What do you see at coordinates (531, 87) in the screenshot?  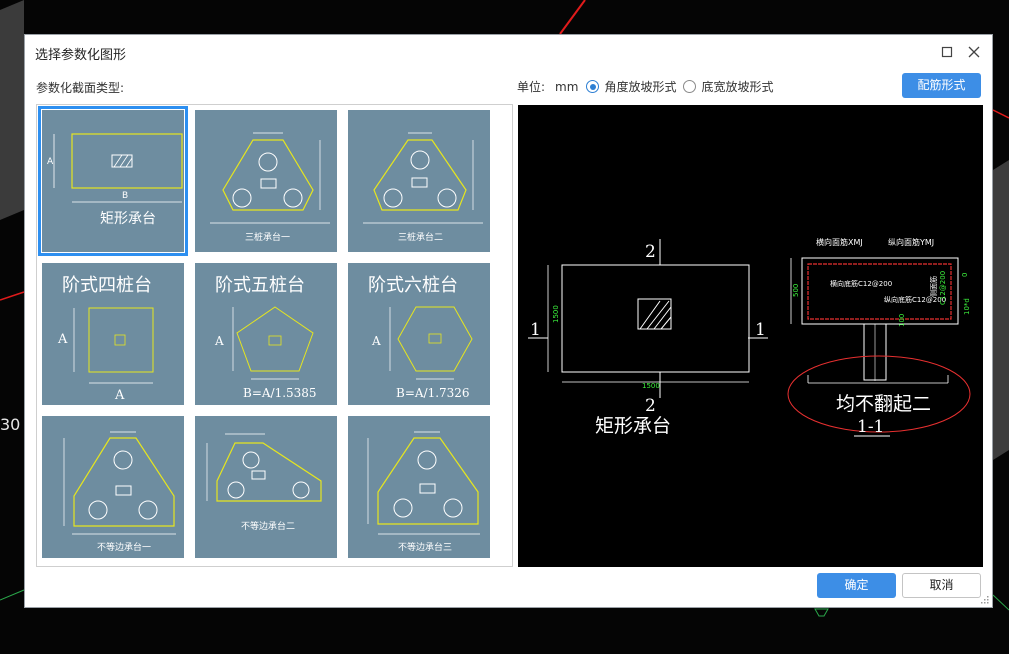 I see `unit-label: 单位:` at bounding box center [531, 87].